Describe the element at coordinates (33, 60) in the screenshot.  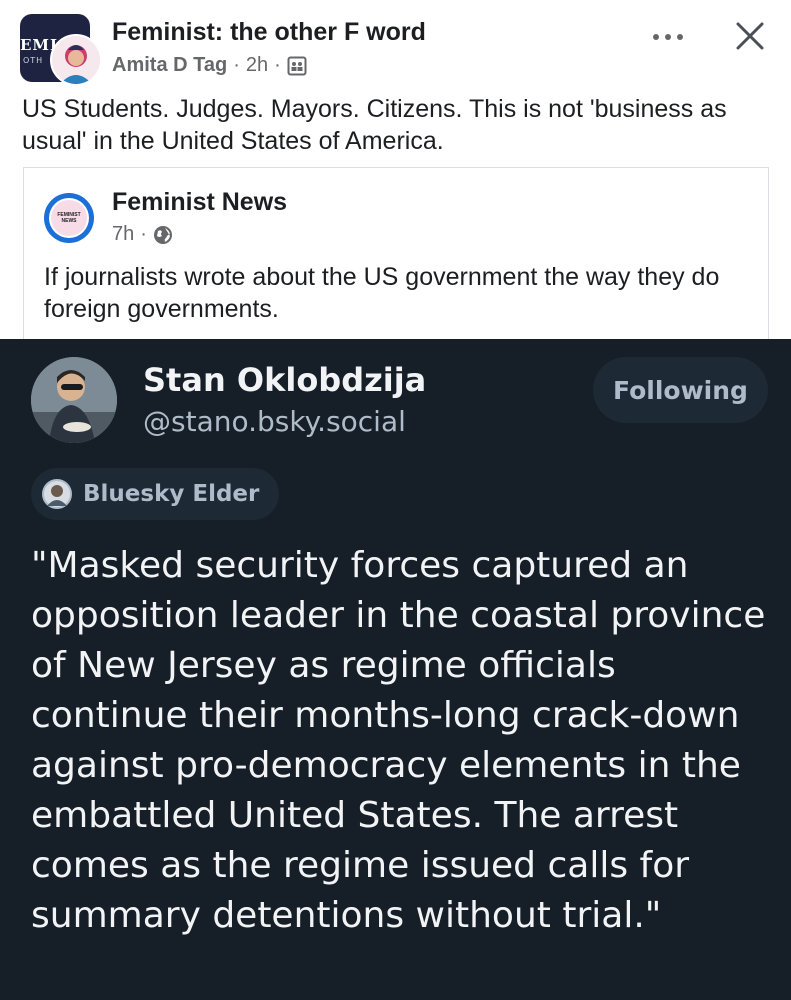
I see `group-avatar-subtext: OTH` at that location.